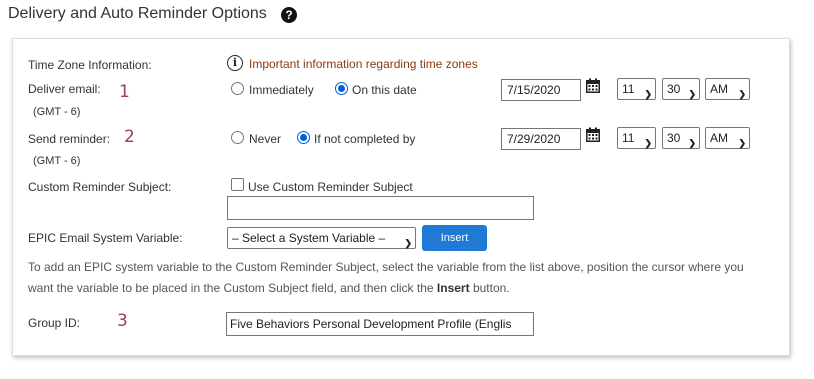  I want to click on system-variable-select: – Select a System Variable – ❯, so click(321, 238).